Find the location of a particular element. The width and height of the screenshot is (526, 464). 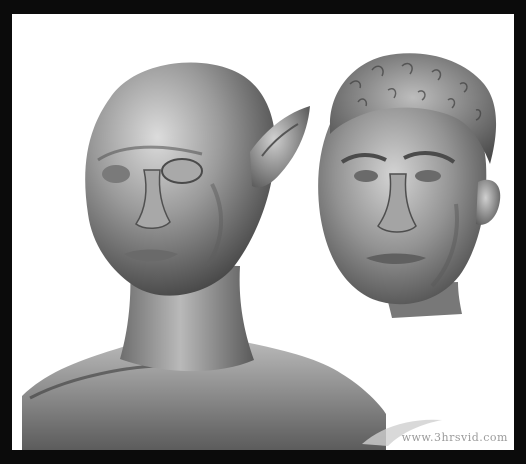

alien-eye-left is located at coordinates (116, 174).